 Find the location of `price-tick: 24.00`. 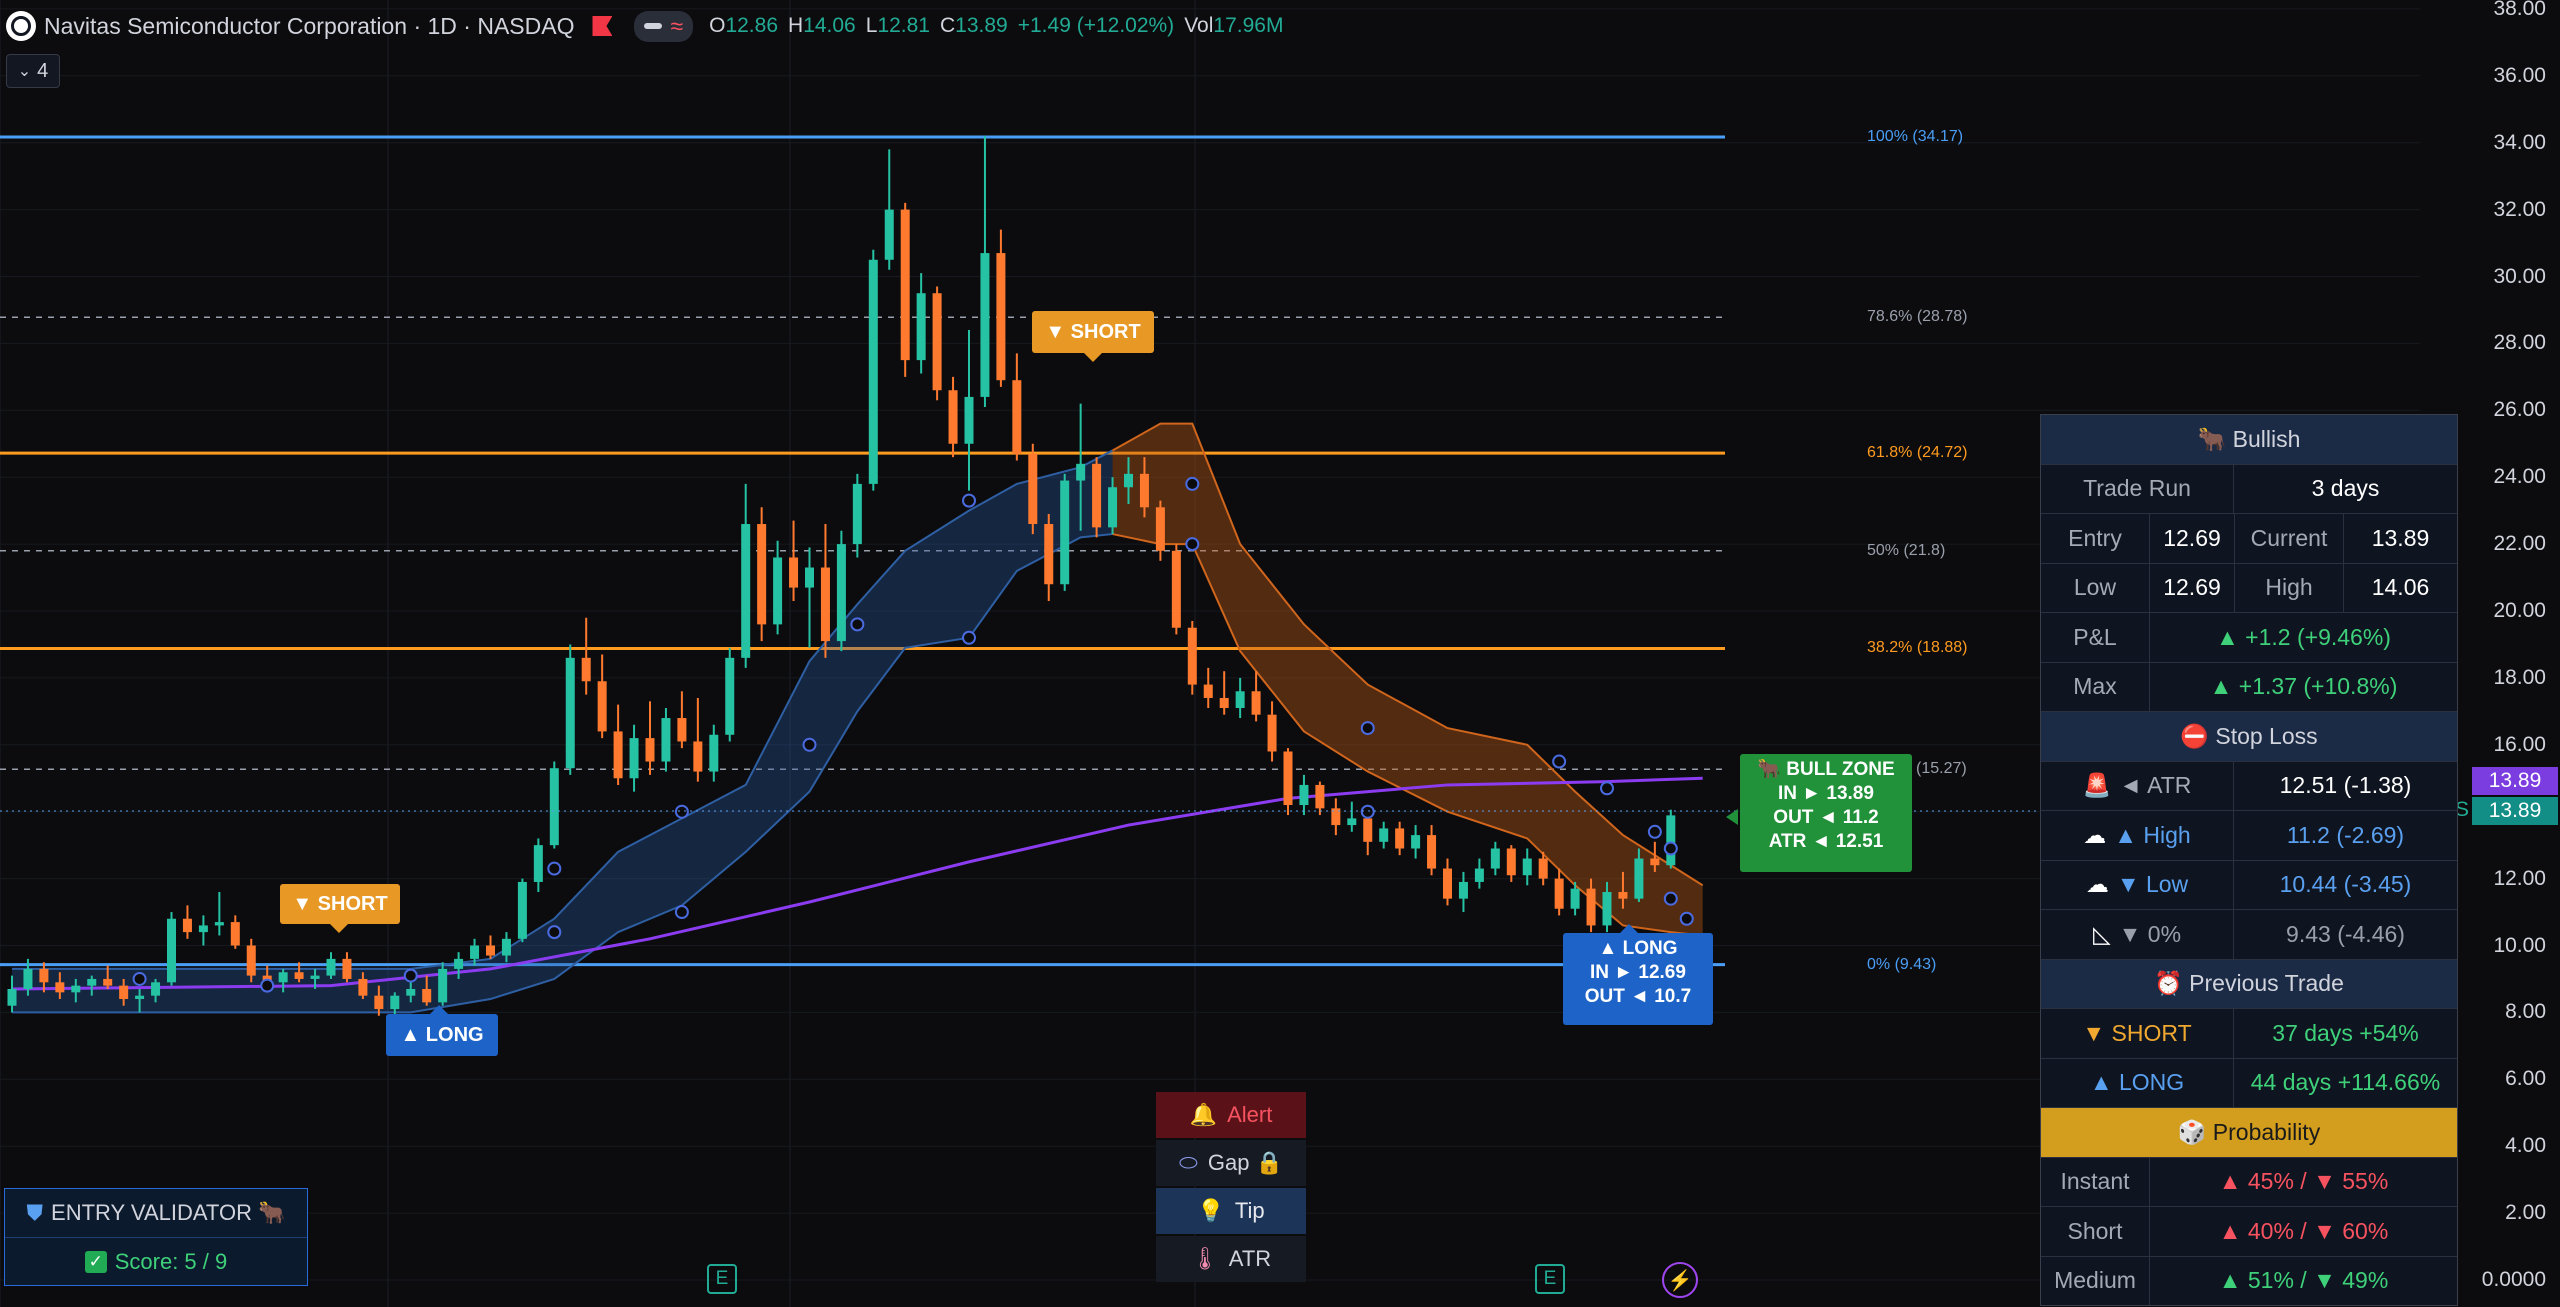

price-tick: 24.00 is located at coordinates (2519, 477).